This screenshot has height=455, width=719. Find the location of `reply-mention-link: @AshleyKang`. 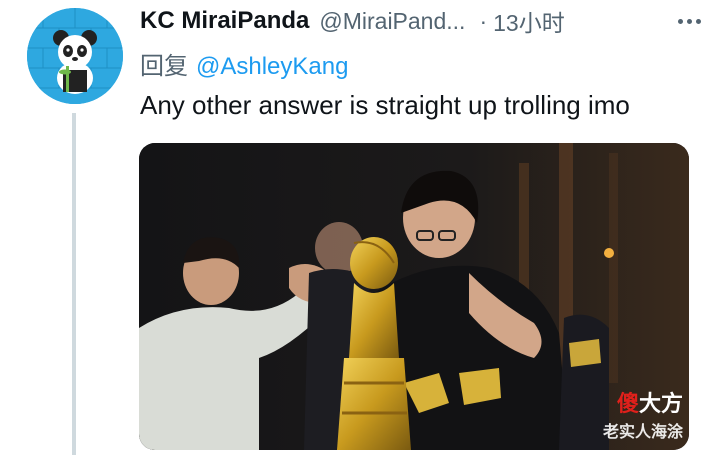

reply-mention-link: @AshleyKang is located at coordinates (272, 66).